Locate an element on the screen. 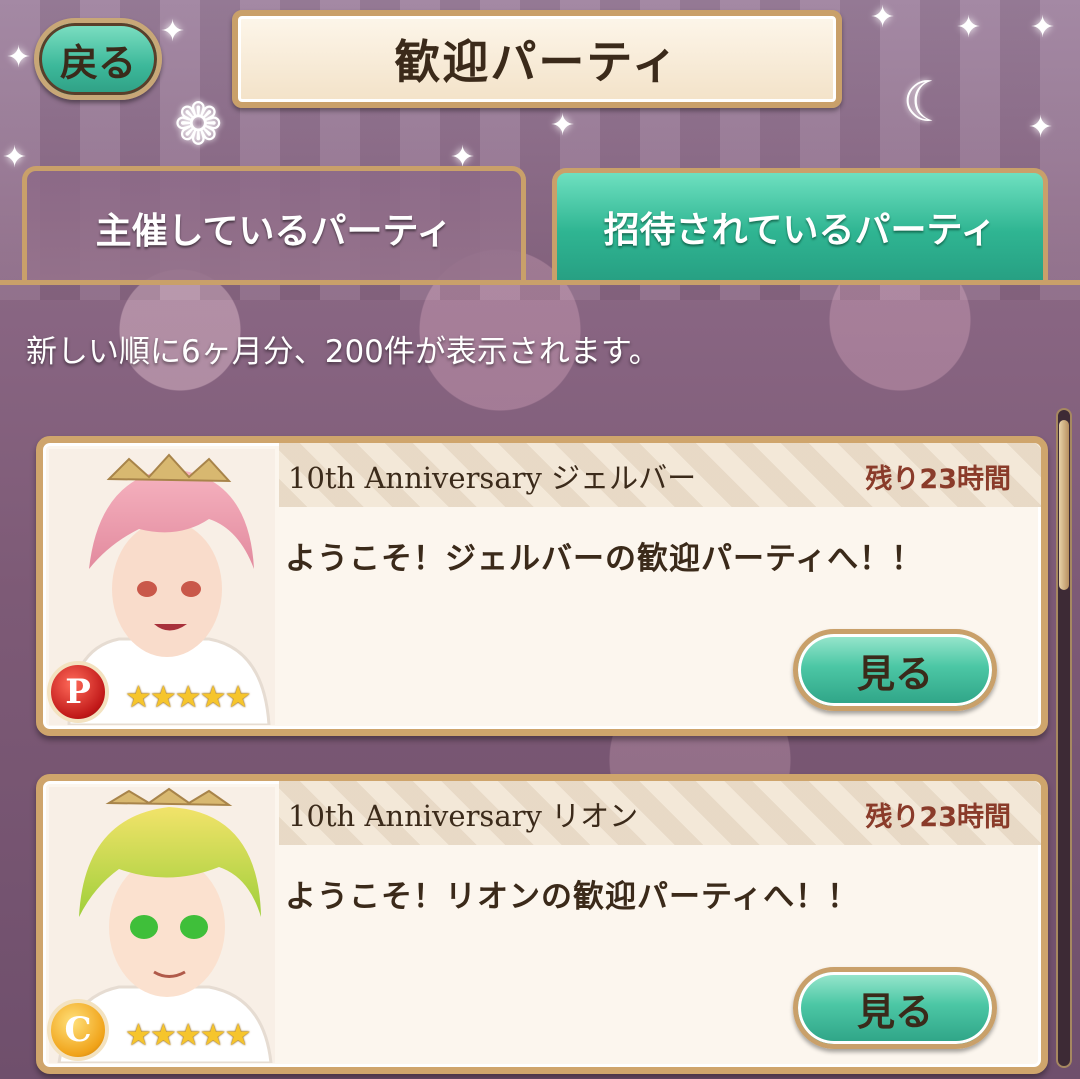 The image size is (1080, 1079). party-name: 10th Anniversary リオン is located at coordinates (463, 816).